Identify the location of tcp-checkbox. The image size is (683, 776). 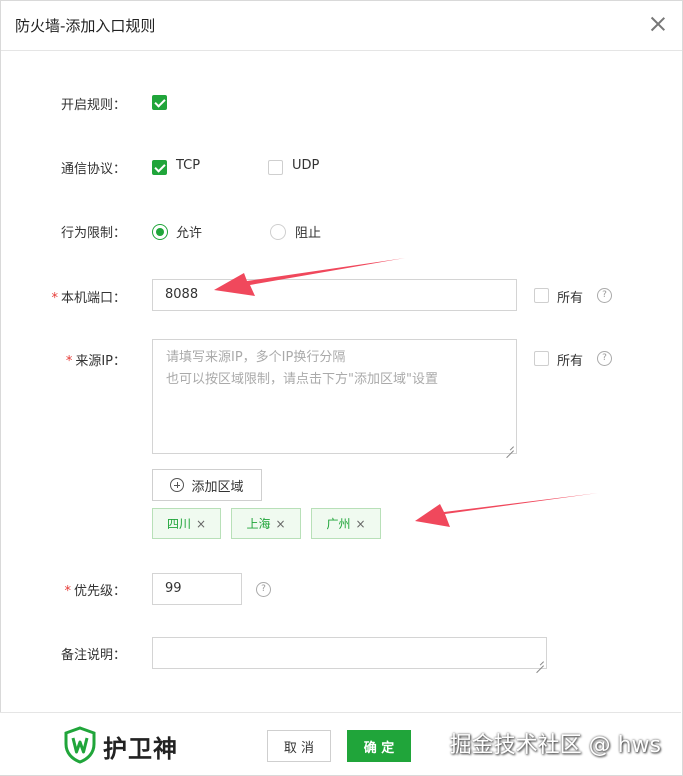
(159, 167).